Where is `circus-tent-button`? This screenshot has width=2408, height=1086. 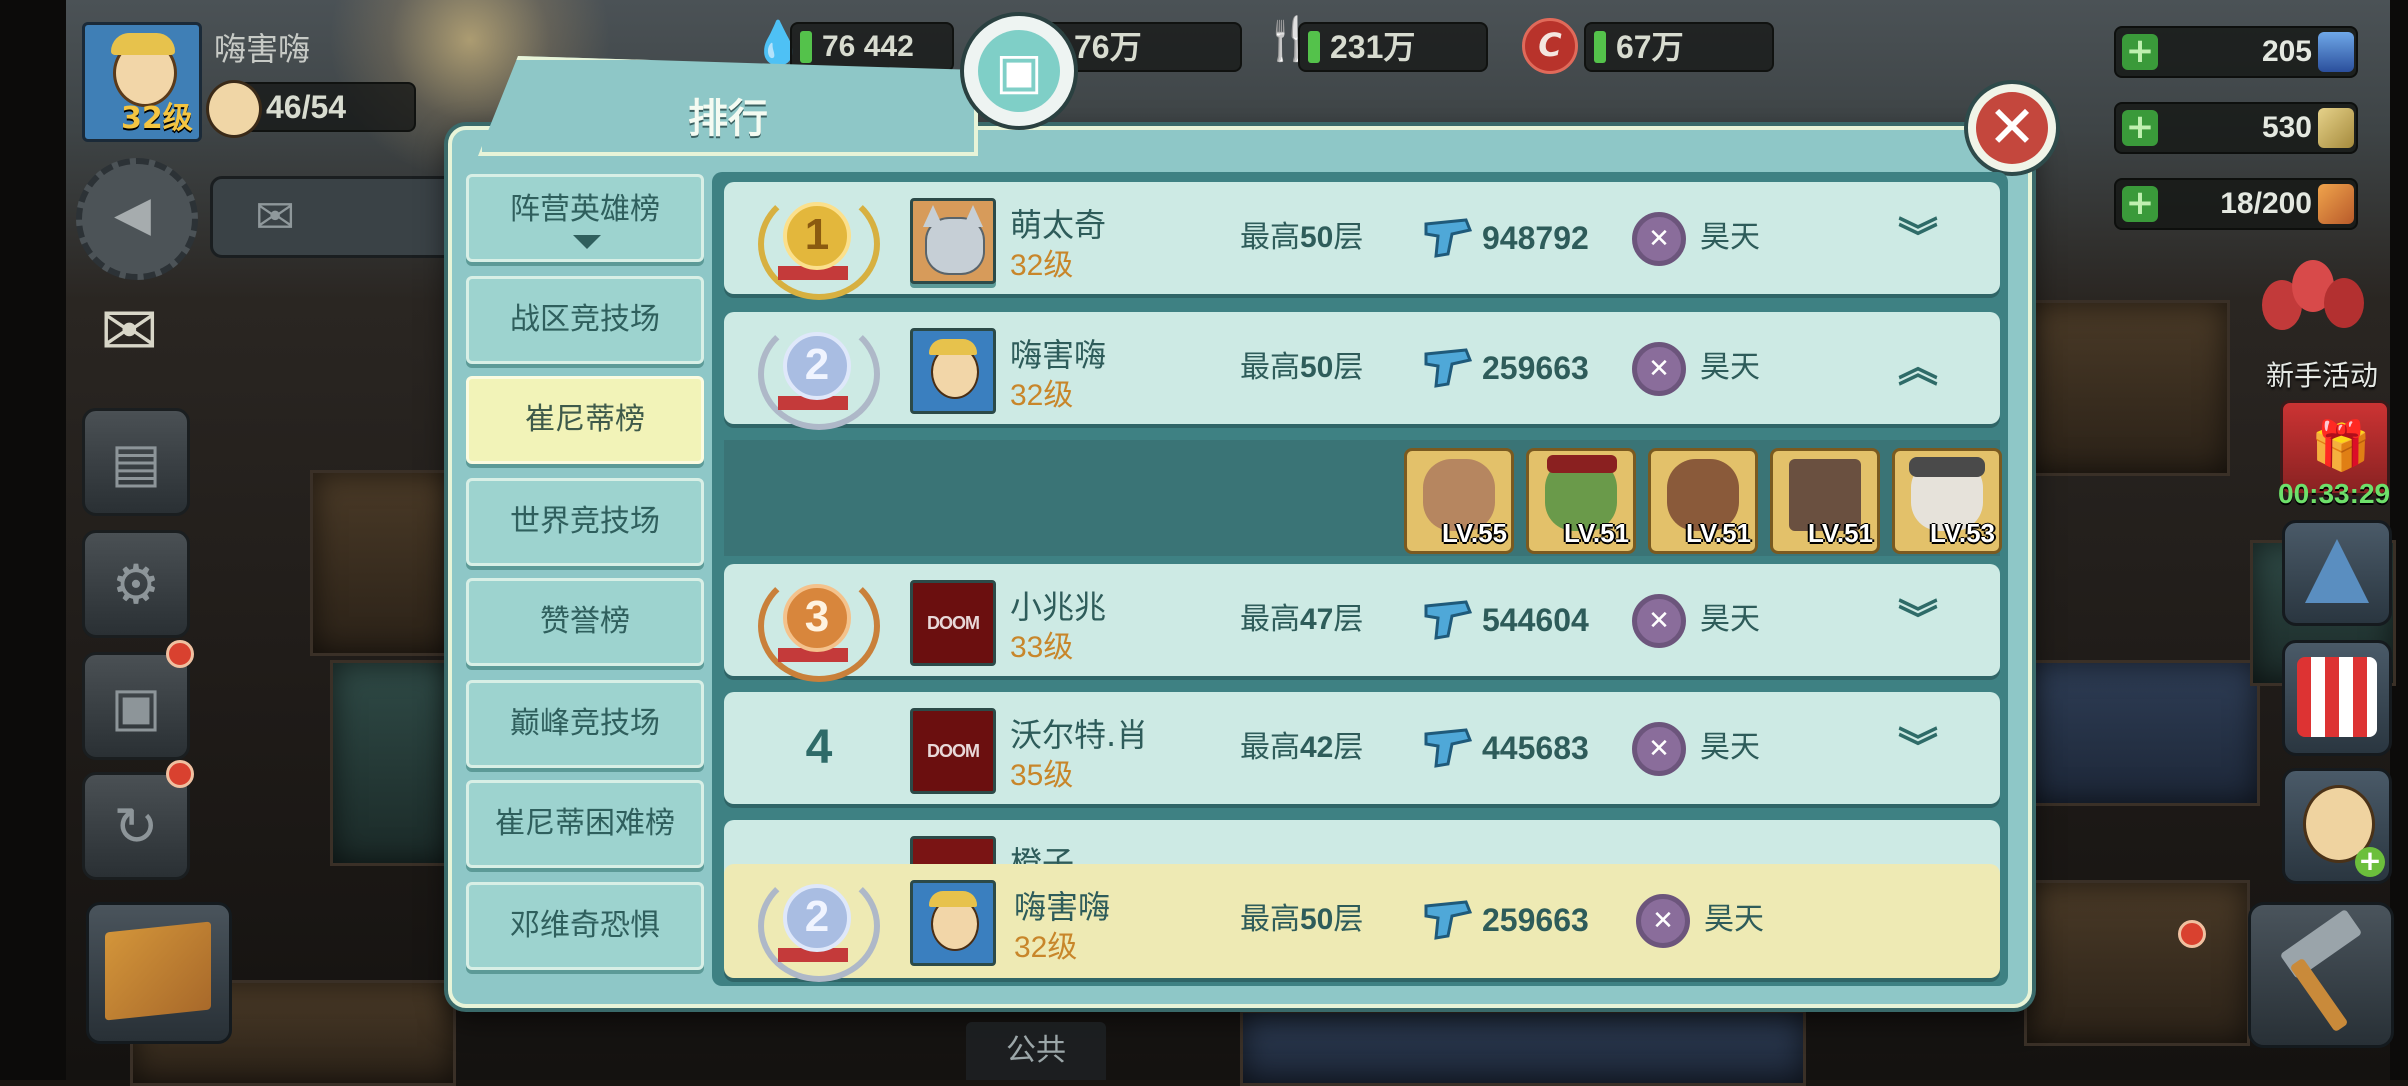 circus-tent-button is located at coordinates (2337, 573).